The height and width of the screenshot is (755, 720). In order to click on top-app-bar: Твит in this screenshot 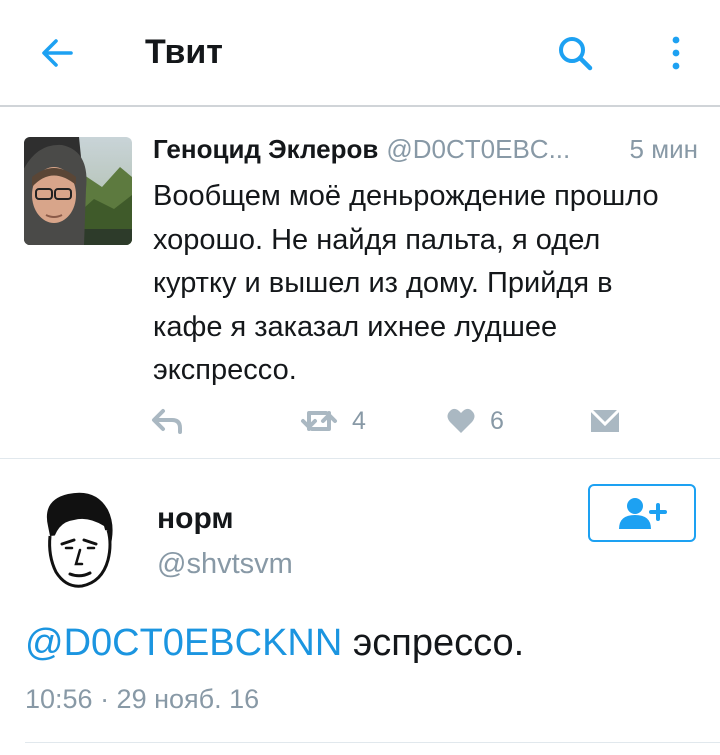, I will do `click(360, 53)`.